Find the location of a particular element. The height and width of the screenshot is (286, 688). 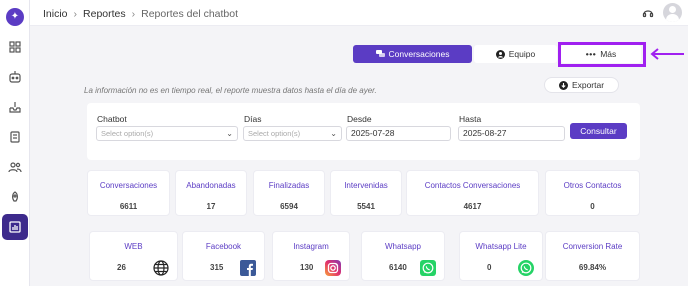

stat-label: Abandonadas is located at coordinates (211, 185).